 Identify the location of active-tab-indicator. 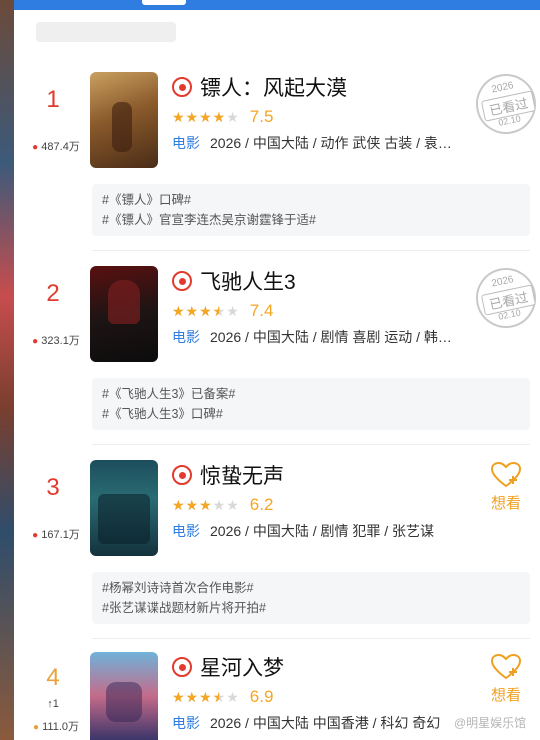
(164, 2).